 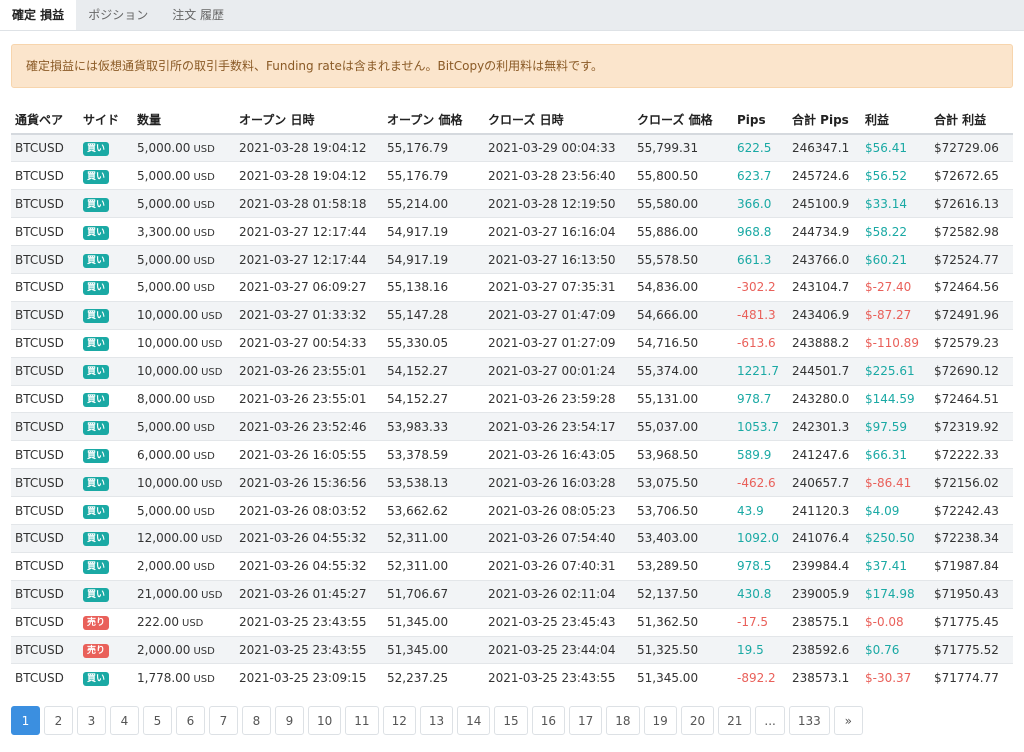 What do you see at coordinates (760, 120) in the screenshot?
I see `col-header-pips: Pips` at bounding box center [760, 120].